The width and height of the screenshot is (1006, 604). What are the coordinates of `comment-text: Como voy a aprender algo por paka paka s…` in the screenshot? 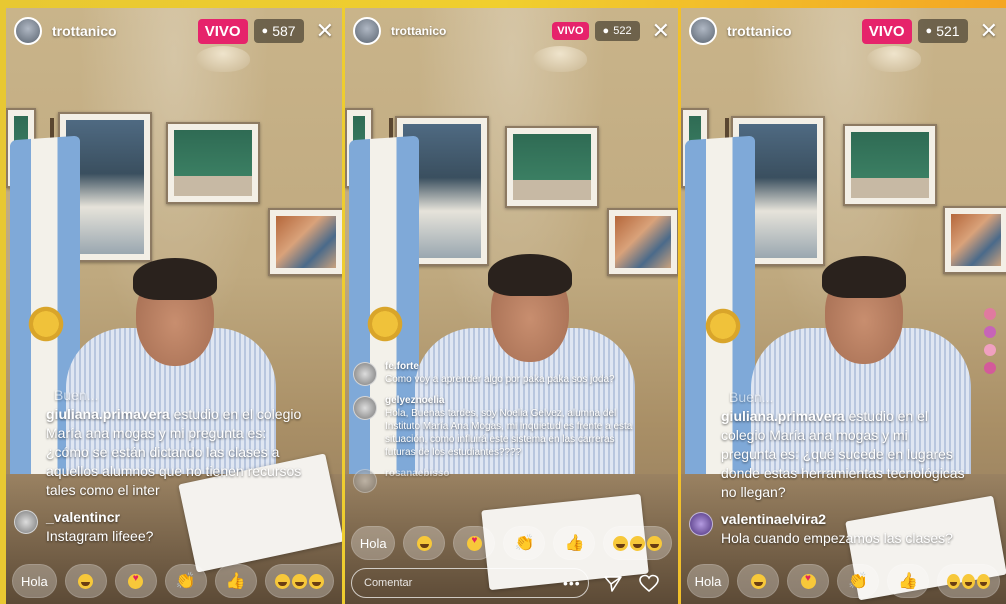 It's located at (500, 379).